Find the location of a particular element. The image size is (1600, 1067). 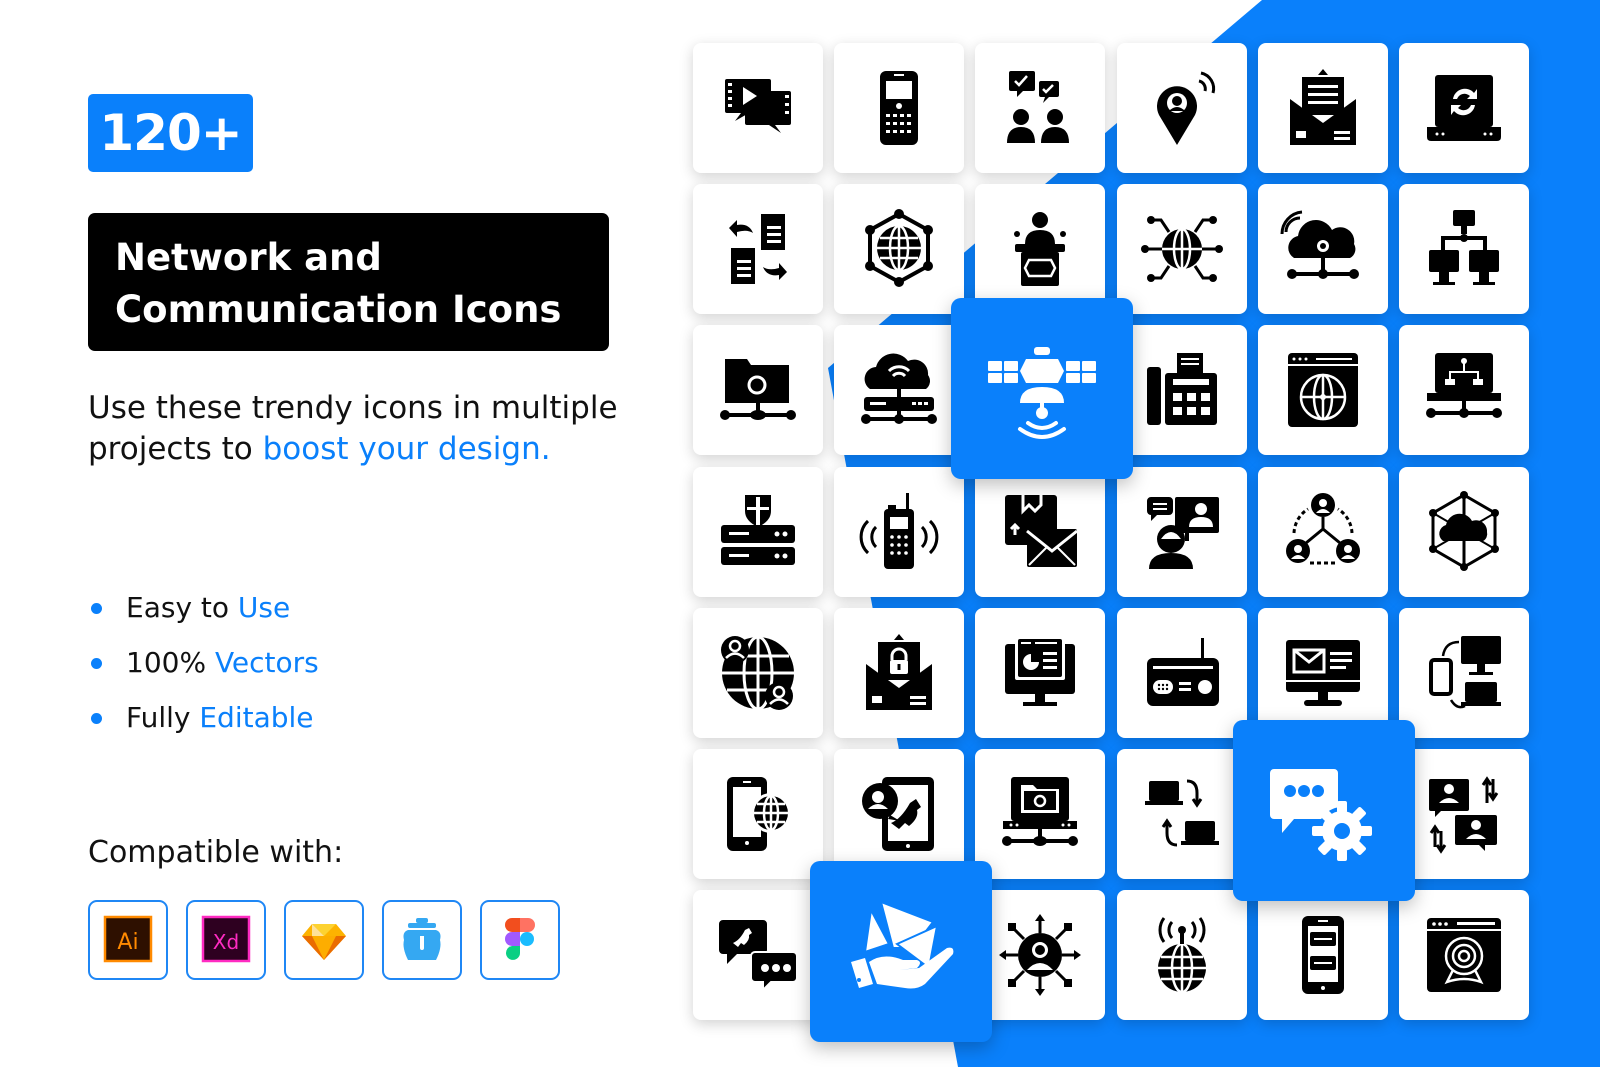

app-iconjar is located at coordinates (422, 940).